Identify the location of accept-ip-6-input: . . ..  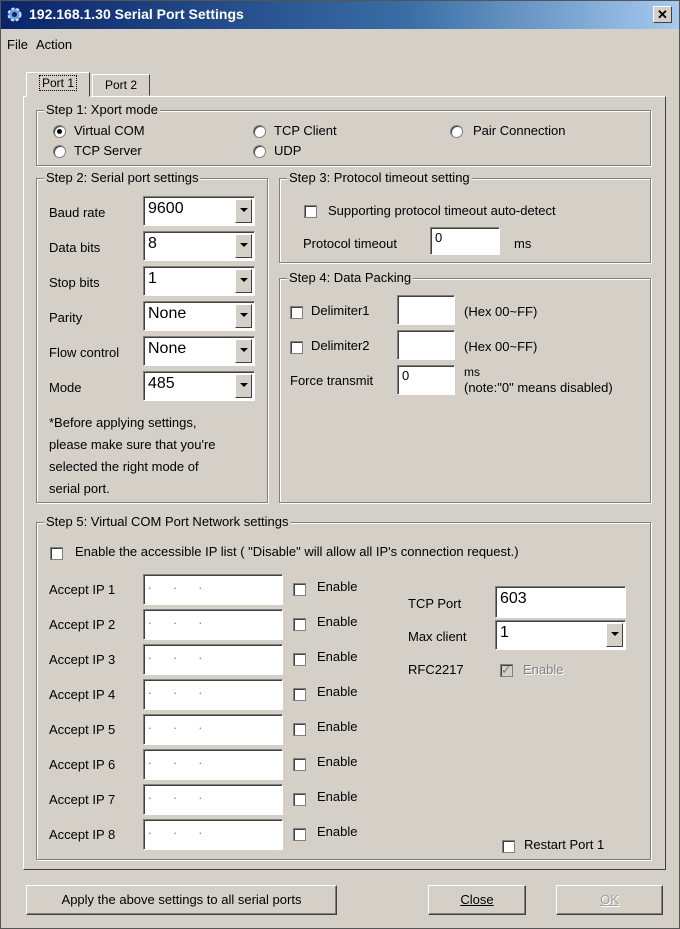
(213, 764).